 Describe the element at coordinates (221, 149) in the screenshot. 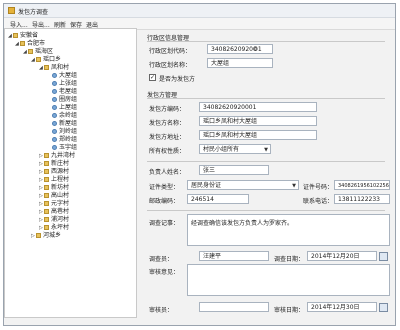

I see `ownership-value: 村民小组所有` at that location.